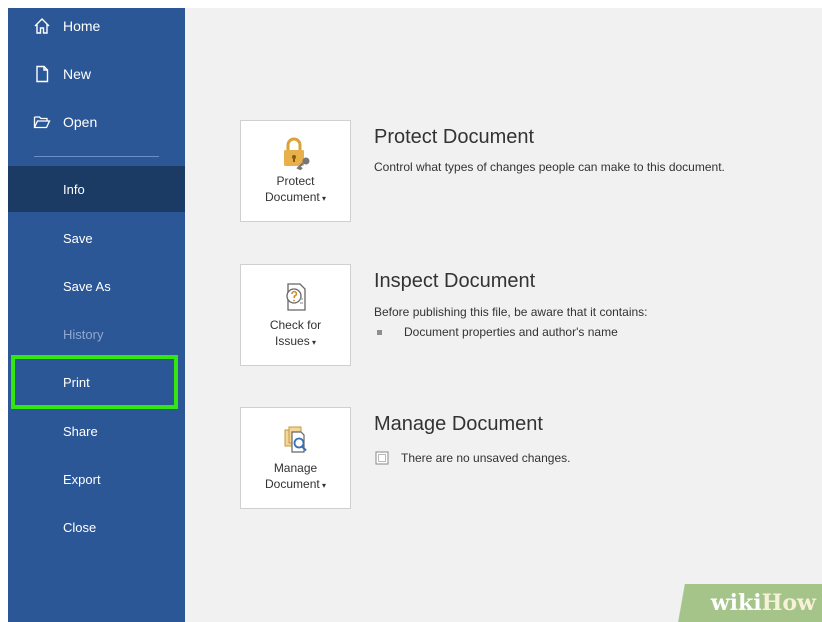  What do you see at coordinates (42, 26) in the screenshot?
I see `home-icon` at bounding box center [42, 26].